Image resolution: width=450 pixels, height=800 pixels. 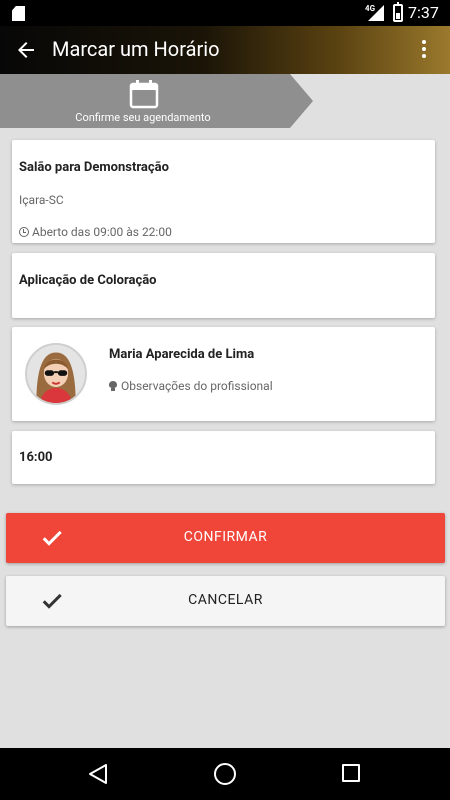 I want to click on more-options-icon, so click(x=424, y=51).